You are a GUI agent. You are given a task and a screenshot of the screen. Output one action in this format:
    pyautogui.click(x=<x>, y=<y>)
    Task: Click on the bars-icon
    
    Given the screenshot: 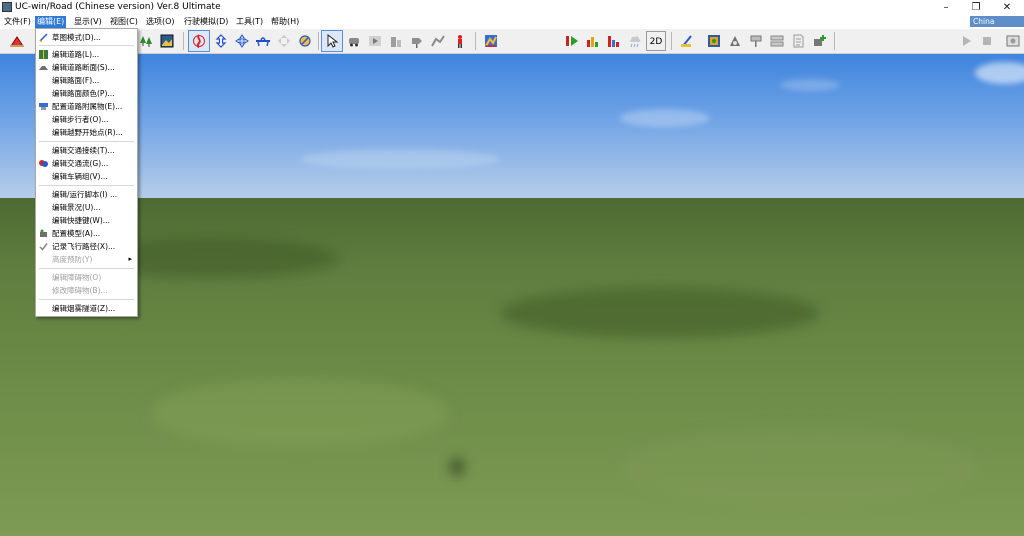 What is the action you would take?
    pyautogui.click(x=593, y=41)
    